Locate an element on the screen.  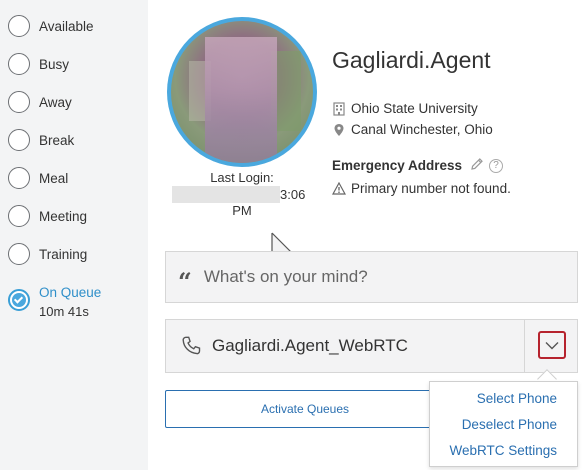
status-available: Available is located at coordinates (51, 26).